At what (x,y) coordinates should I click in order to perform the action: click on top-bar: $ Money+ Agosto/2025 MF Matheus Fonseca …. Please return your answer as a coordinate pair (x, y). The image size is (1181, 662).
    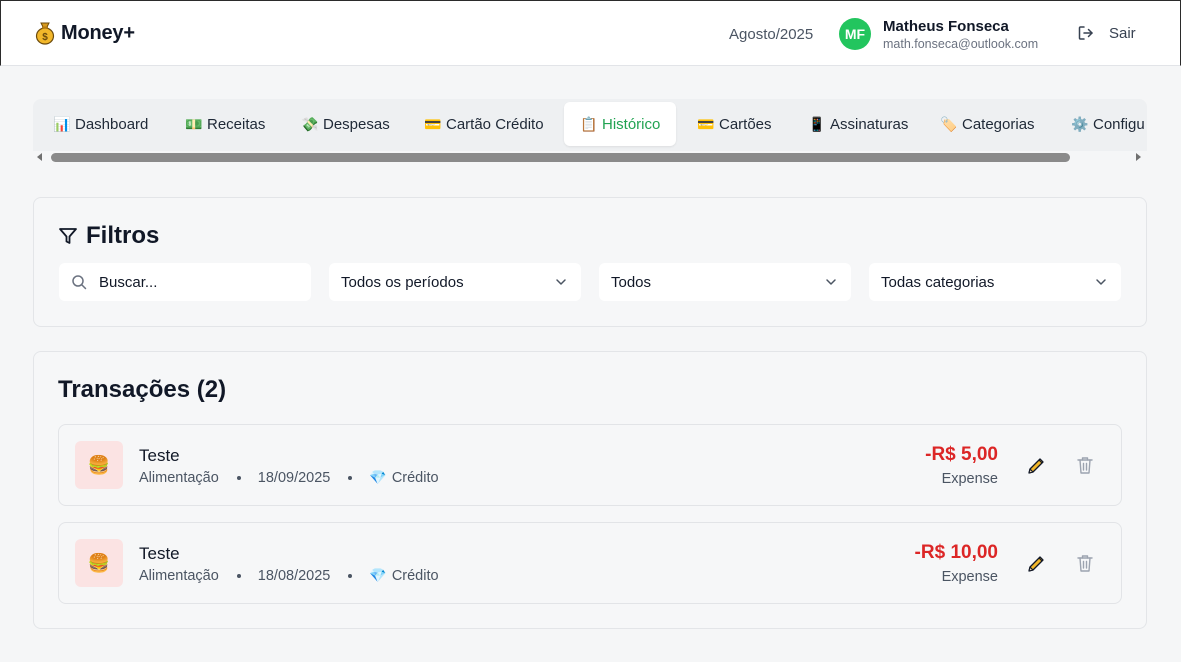
    Looking at the image, I should click on (590, 33).